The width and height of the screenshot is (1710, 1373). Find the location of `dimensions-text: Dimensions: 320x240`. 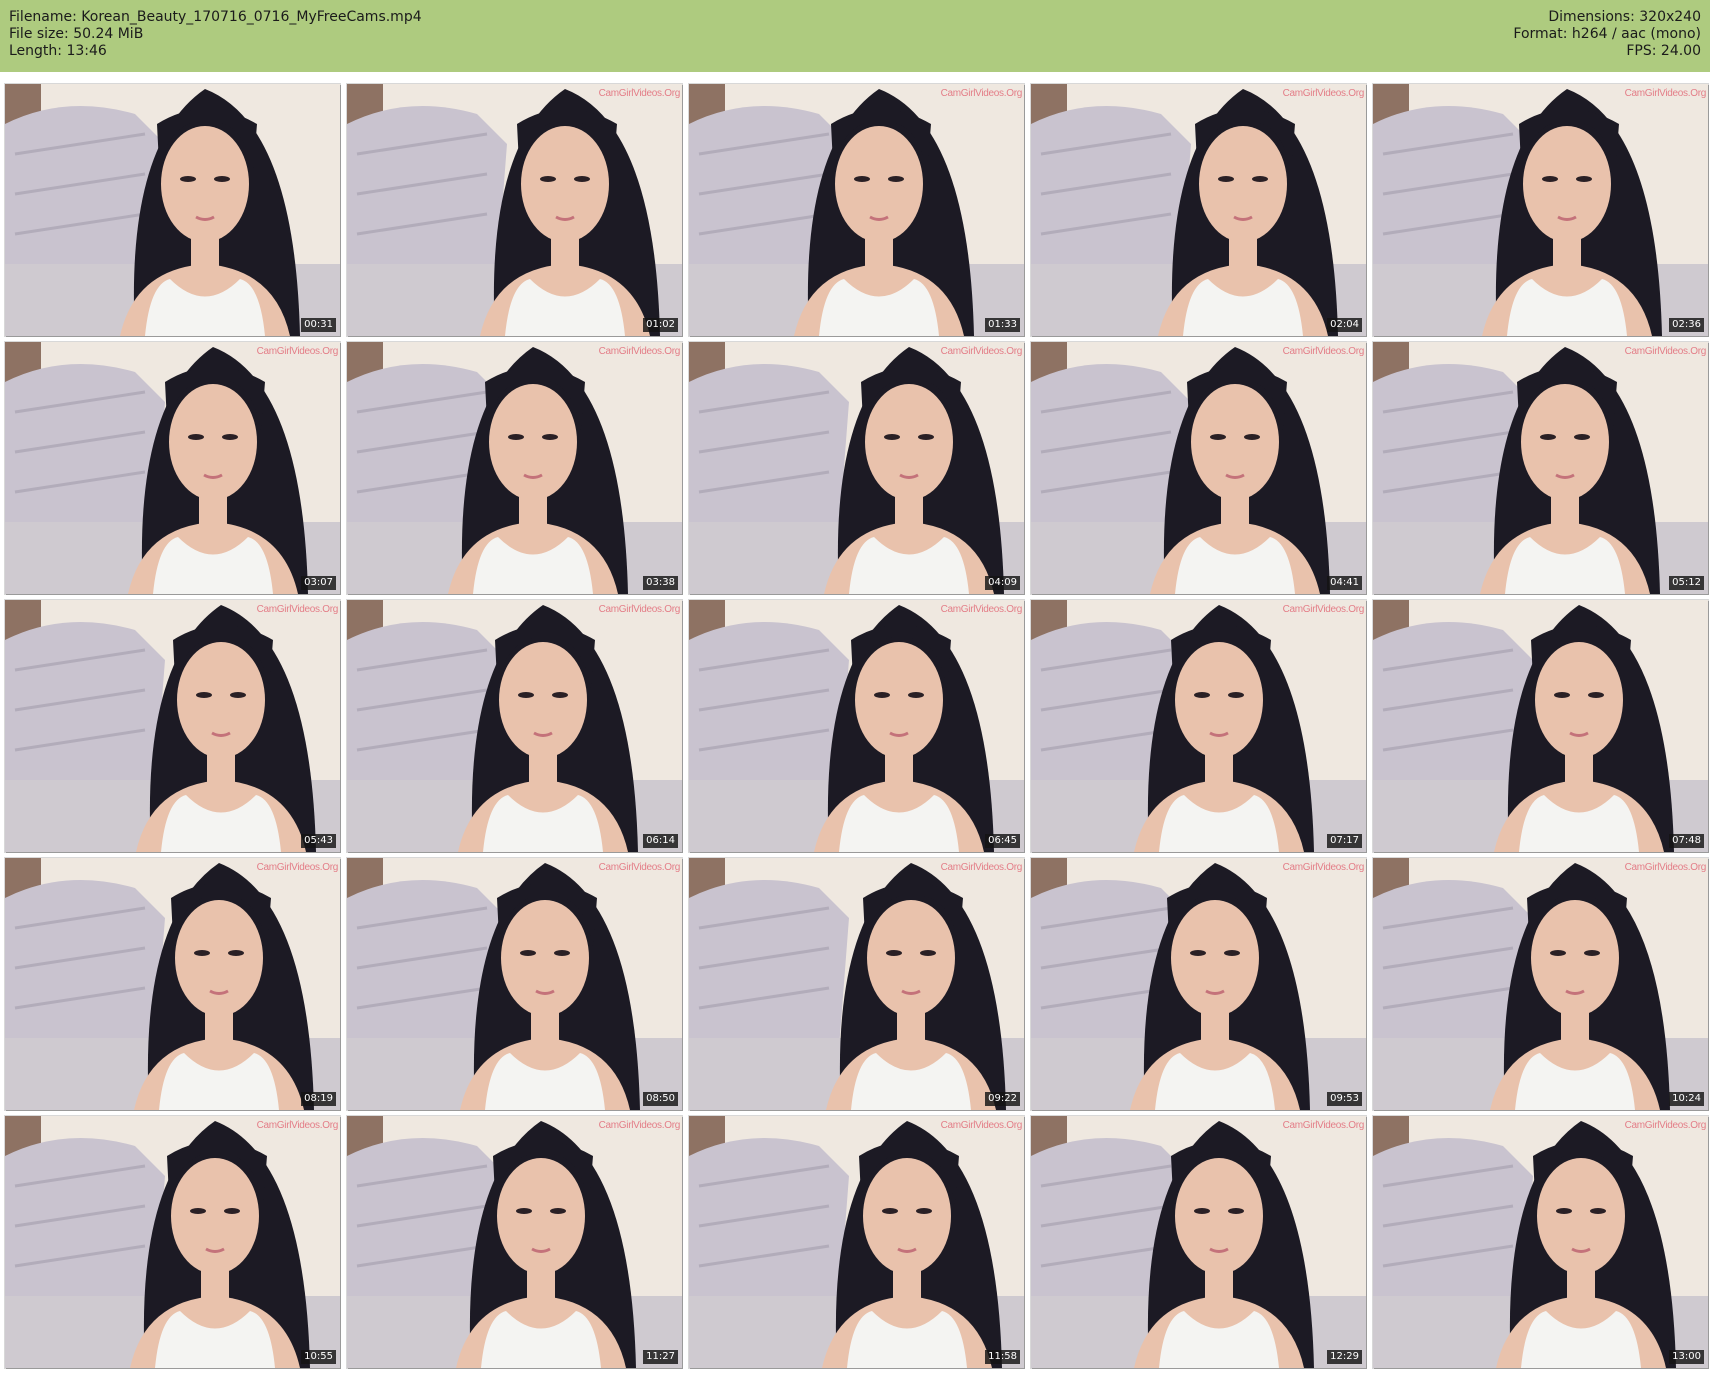

dimensions-text: Dimensions: 320x240 is located at coordinates (1624, 17).